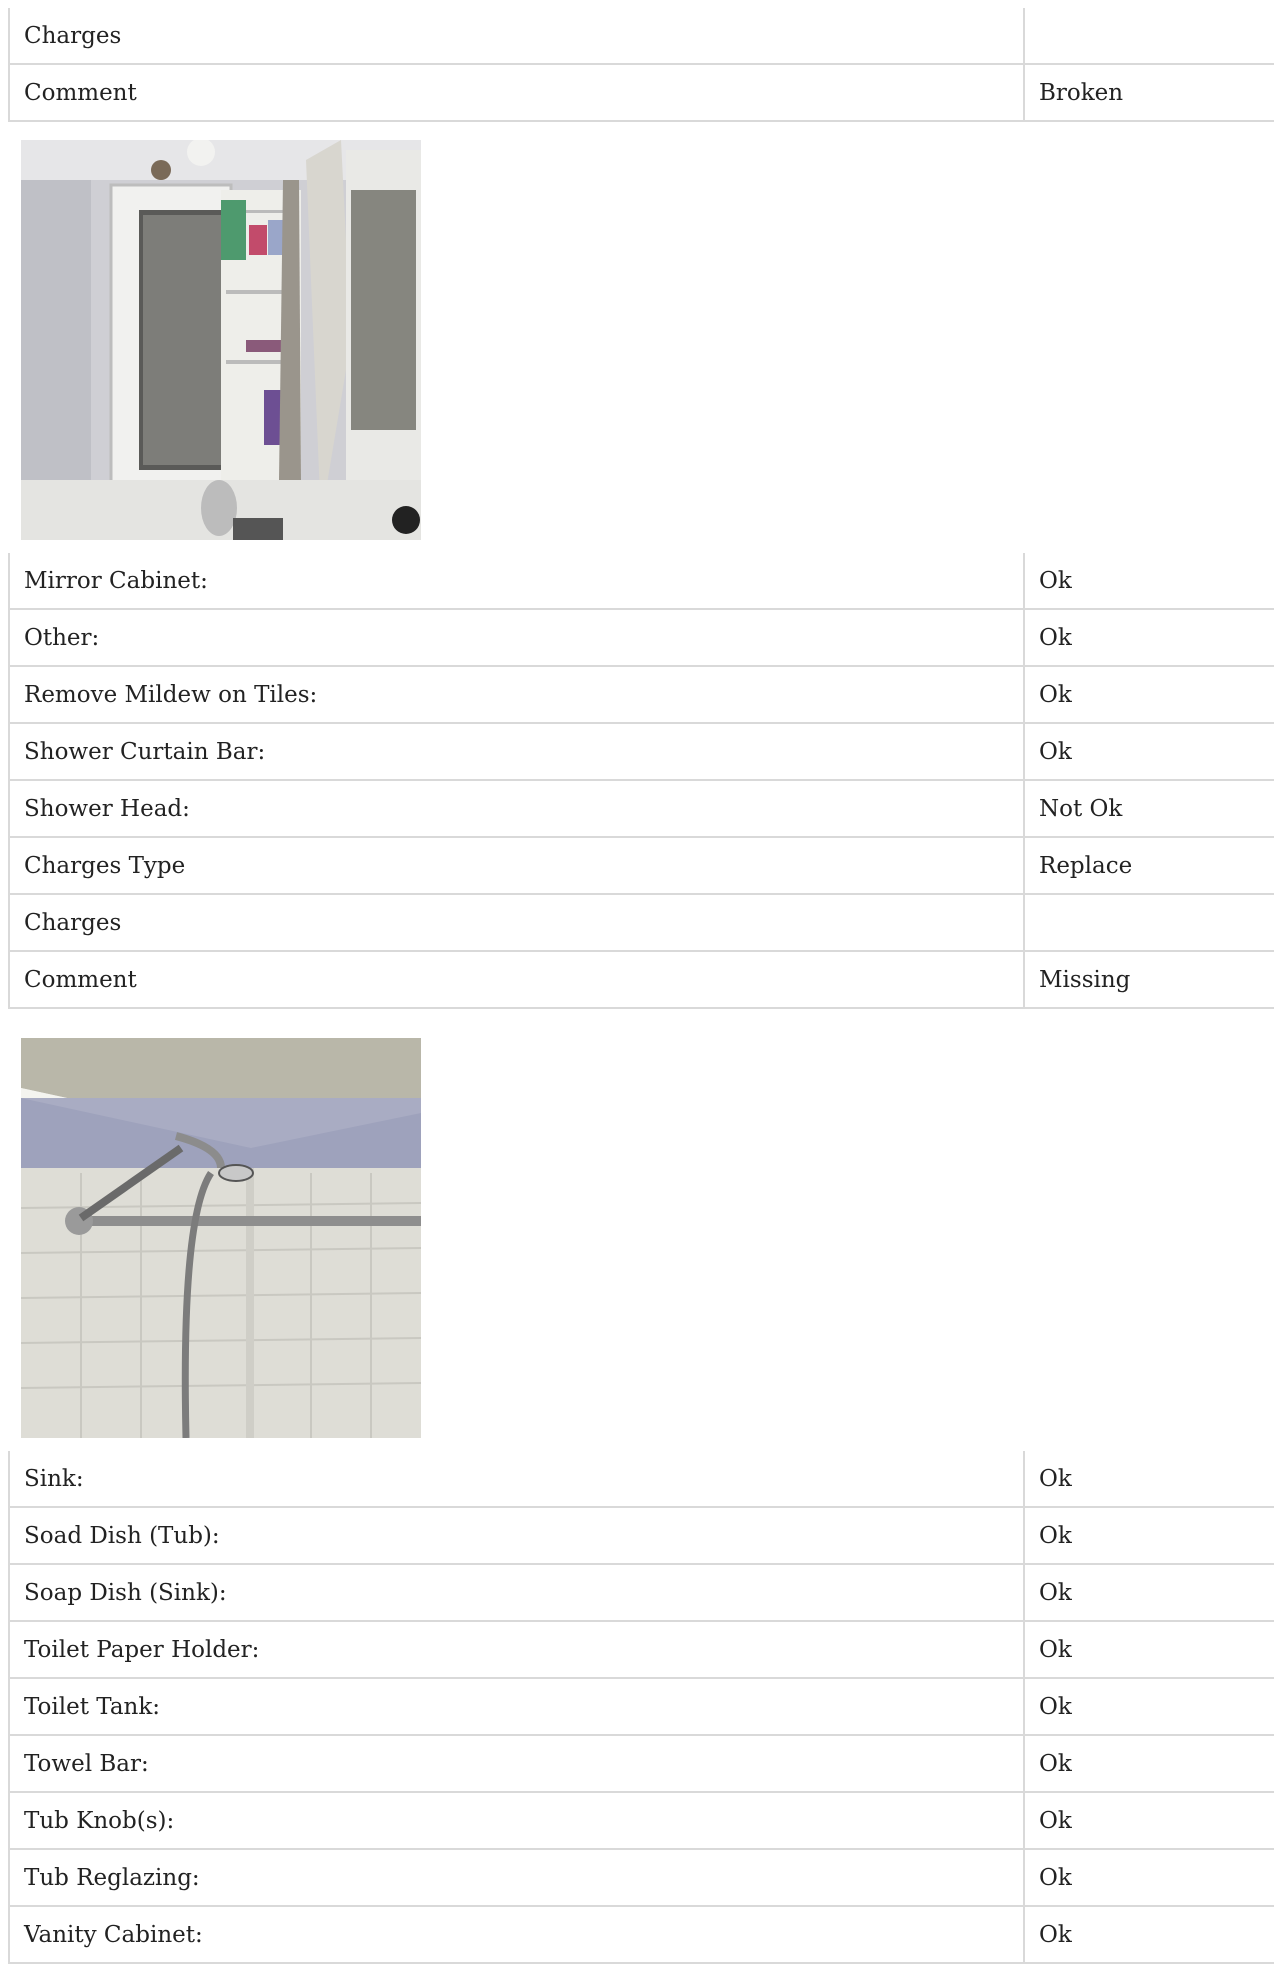  I want to click on row-label: Other:, so click(516, 637).